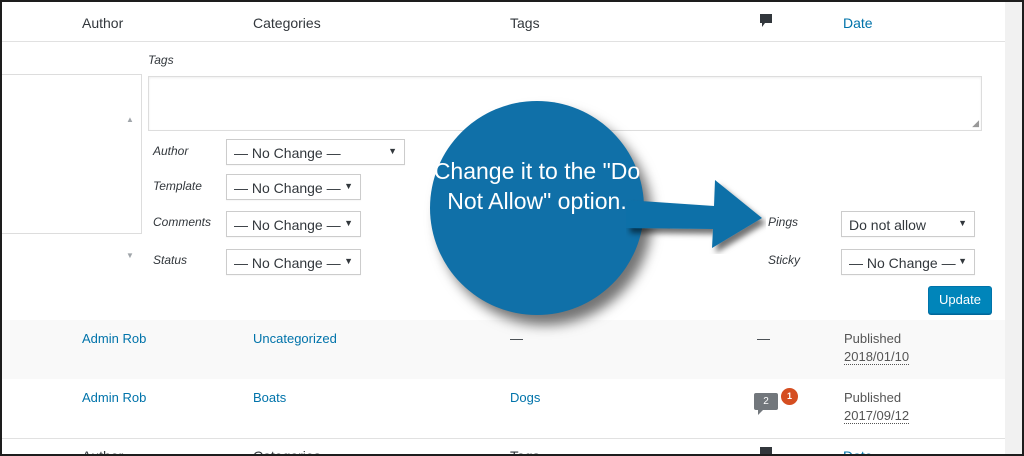  I want to click on row-tag-link: Dogs, so click(525, 397).